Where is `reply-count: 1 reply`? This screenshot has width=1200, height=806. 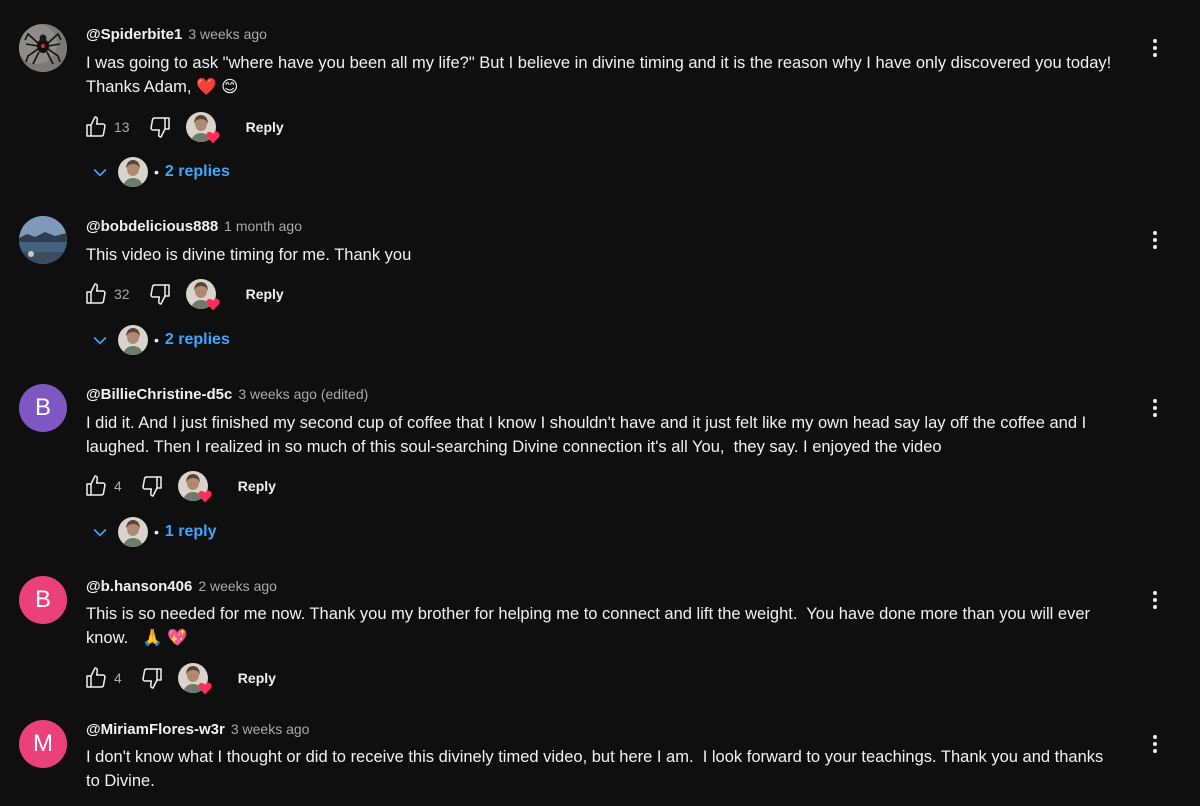
reply-count: 1 reply is located at coordinates (191, 532).